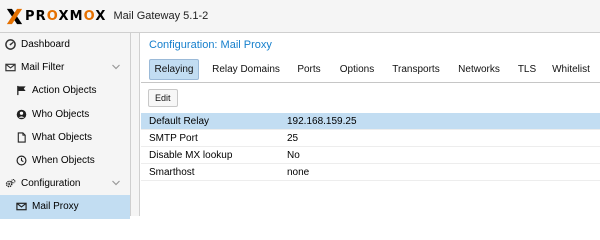  I want to click on sidebar-item-dashboard: Dashboard, so click(65, 44).